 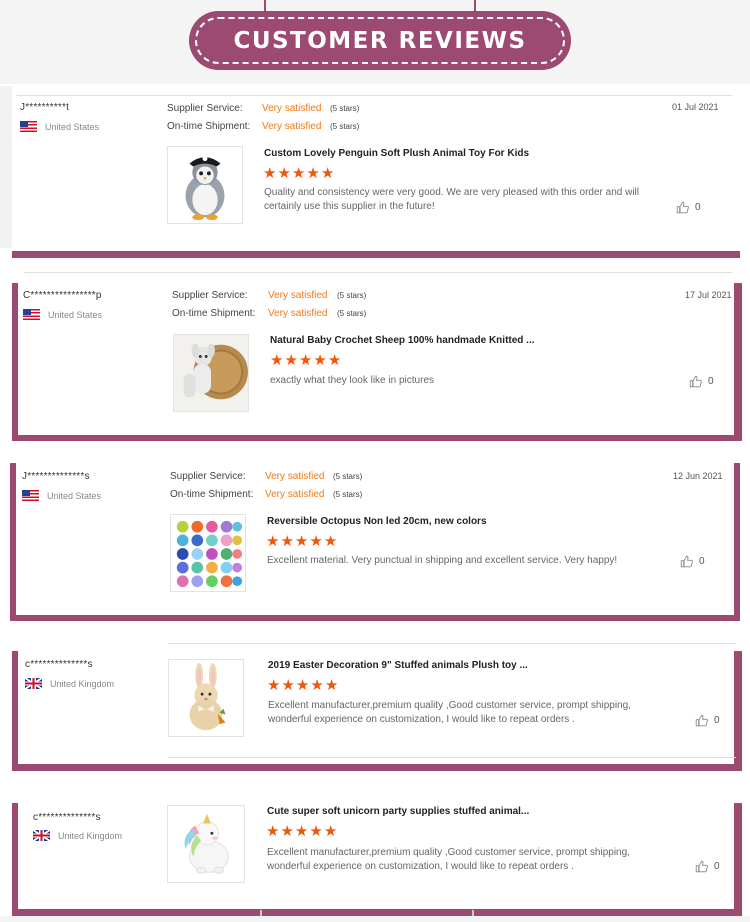 What do you see at coordinates (59, 664) in the screenshot?
I see `reviewer-name: c**************s` at bounding box center [59, 664].